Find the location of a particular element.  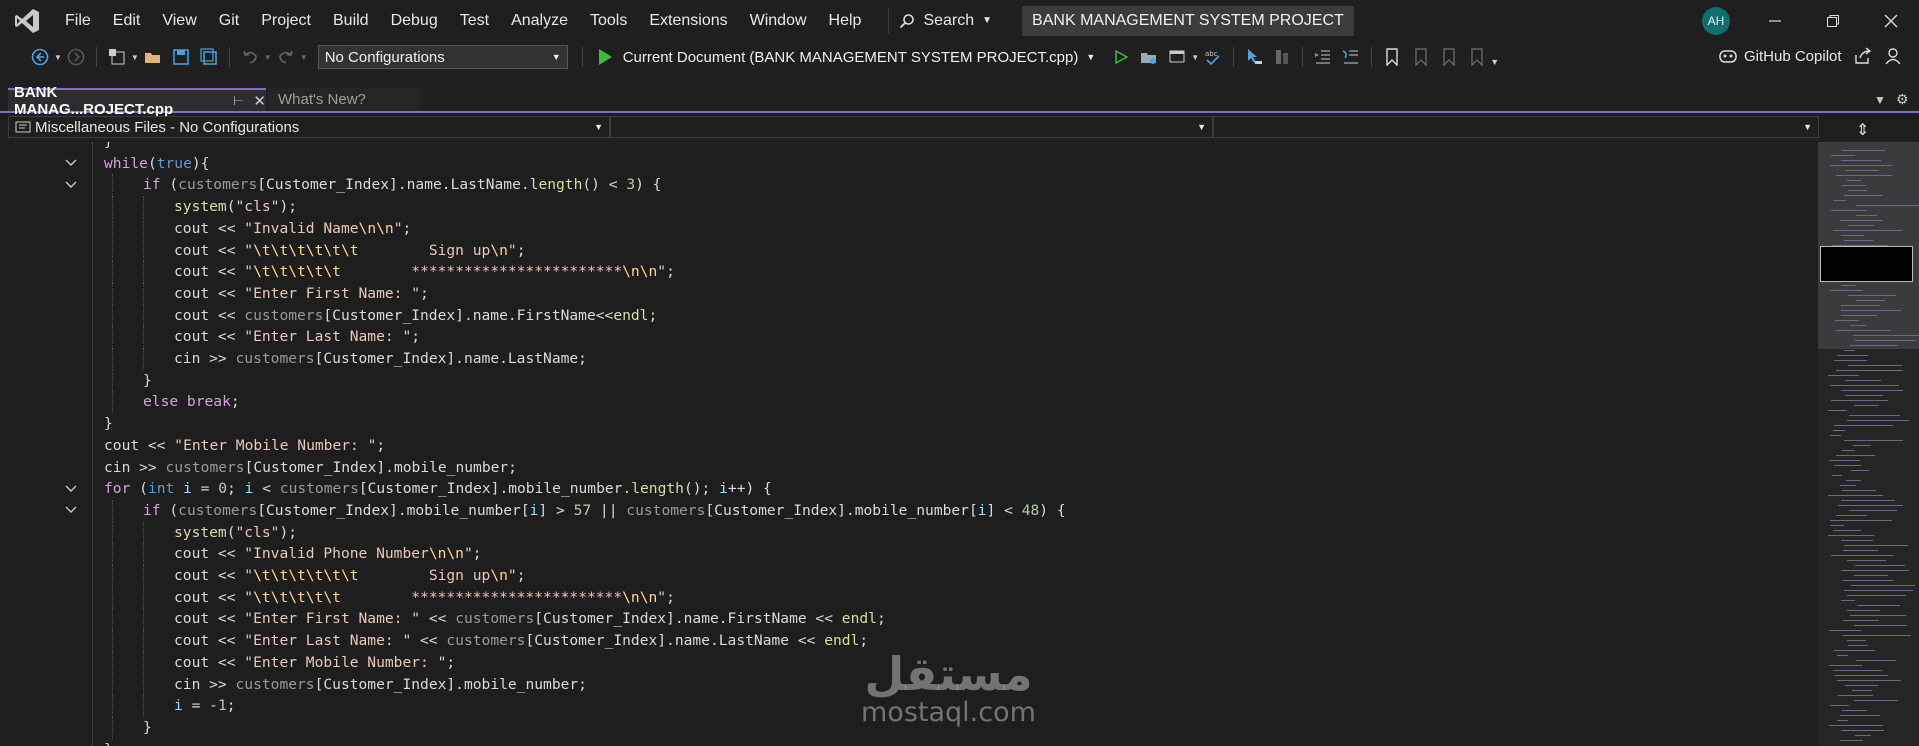

menu-item-git: Git is located at coordinates (229, 20).